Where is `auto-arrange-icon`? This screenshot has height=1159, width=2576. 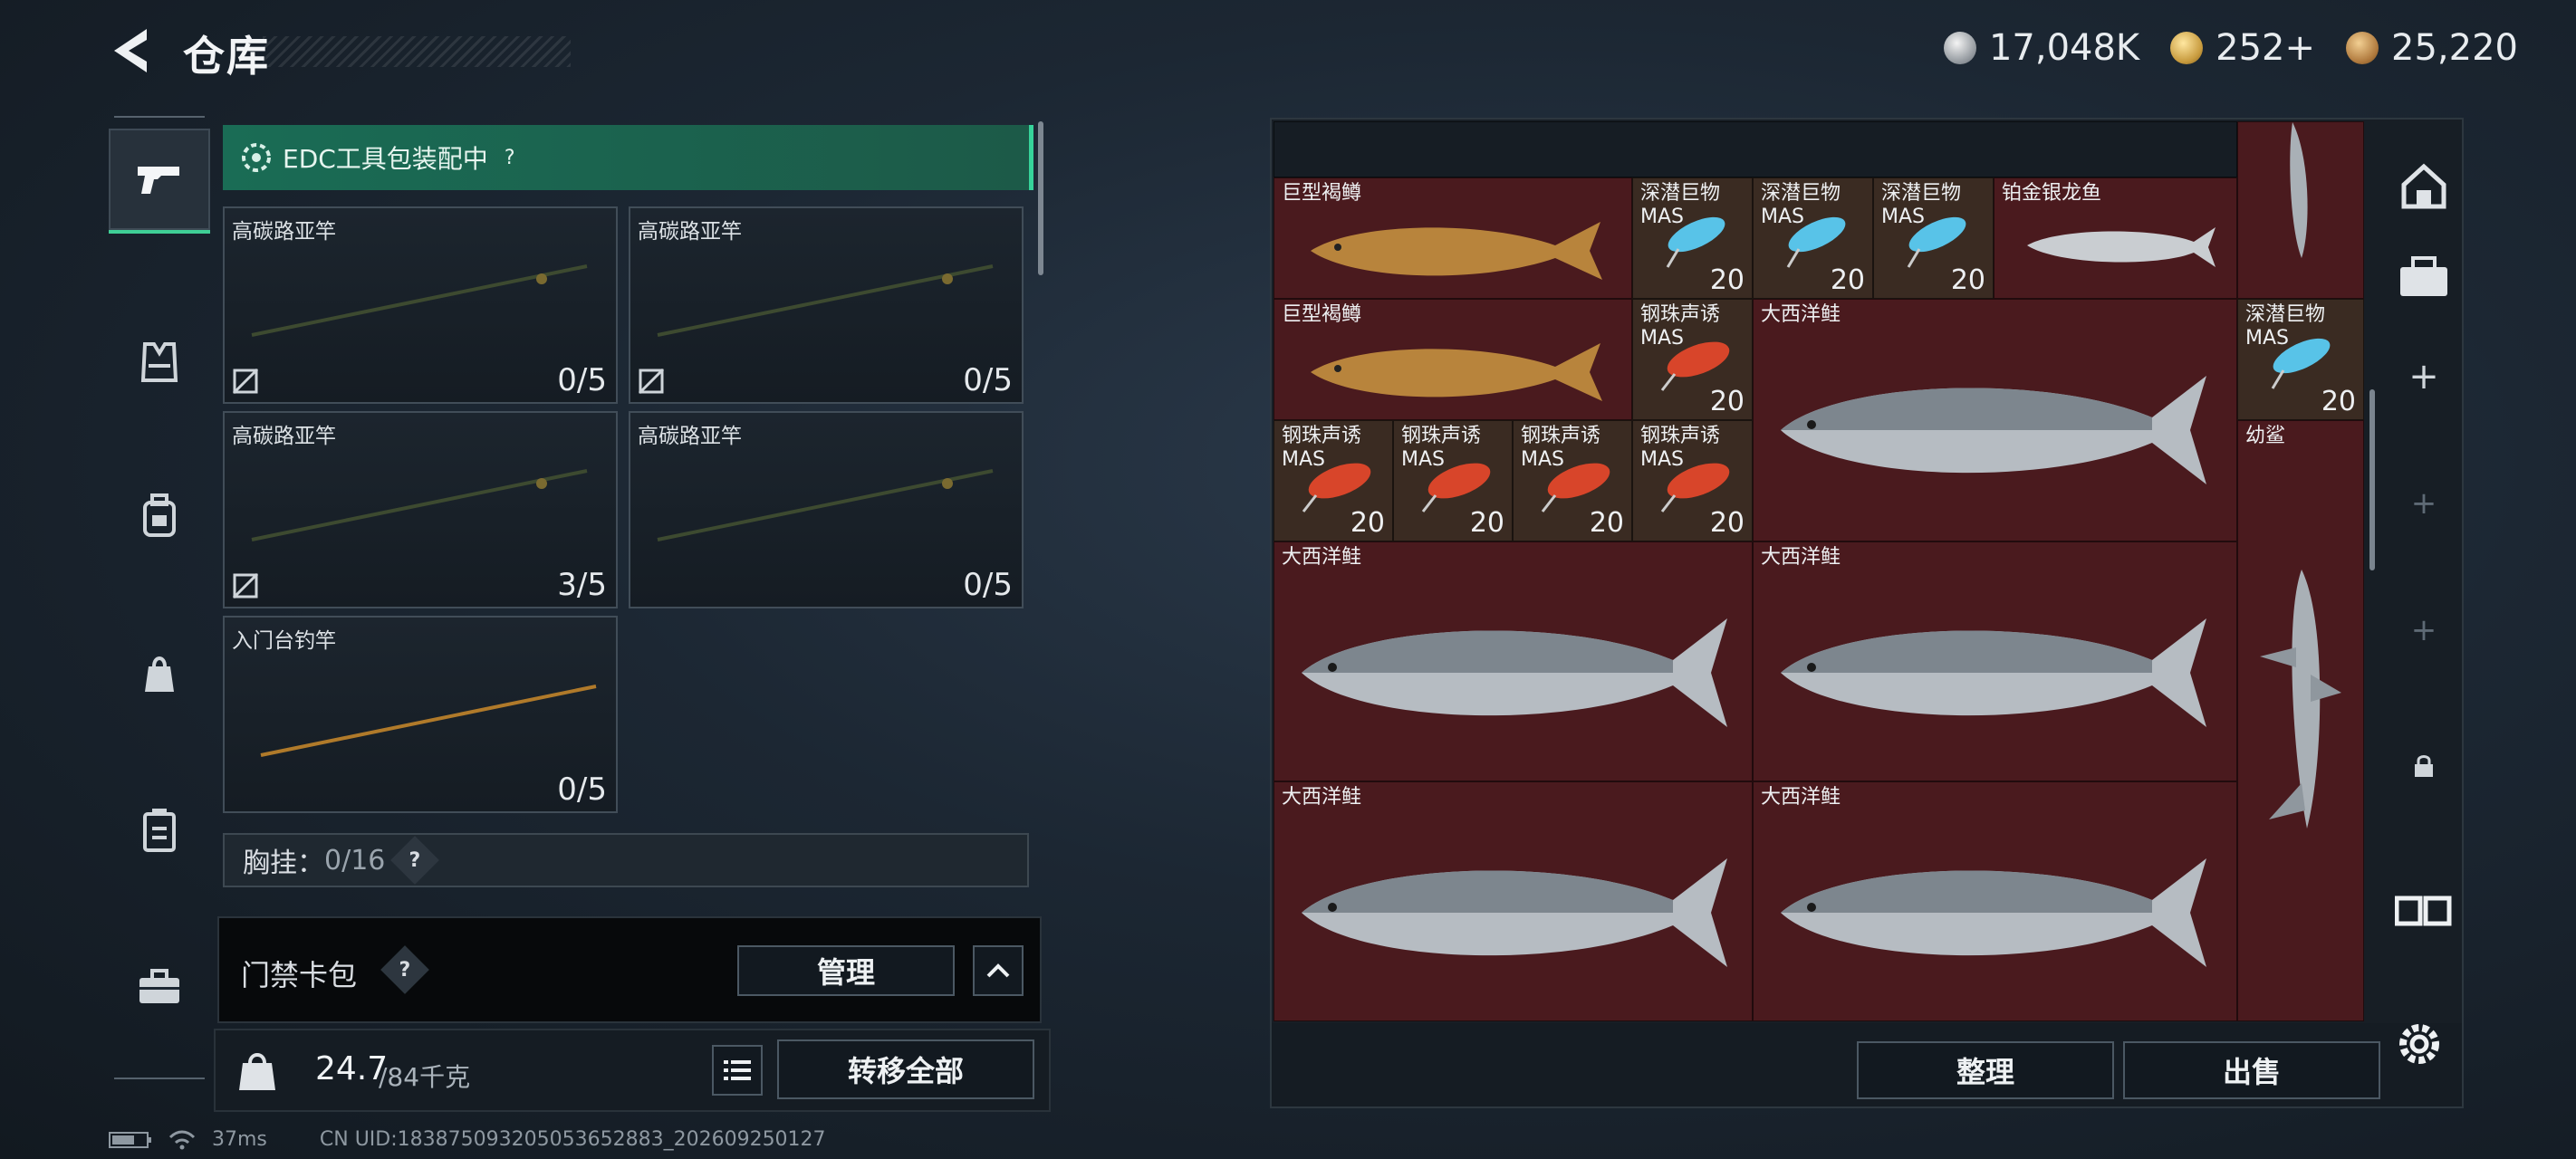 auto-arrange-icon is located at coordinates (2423, 911).